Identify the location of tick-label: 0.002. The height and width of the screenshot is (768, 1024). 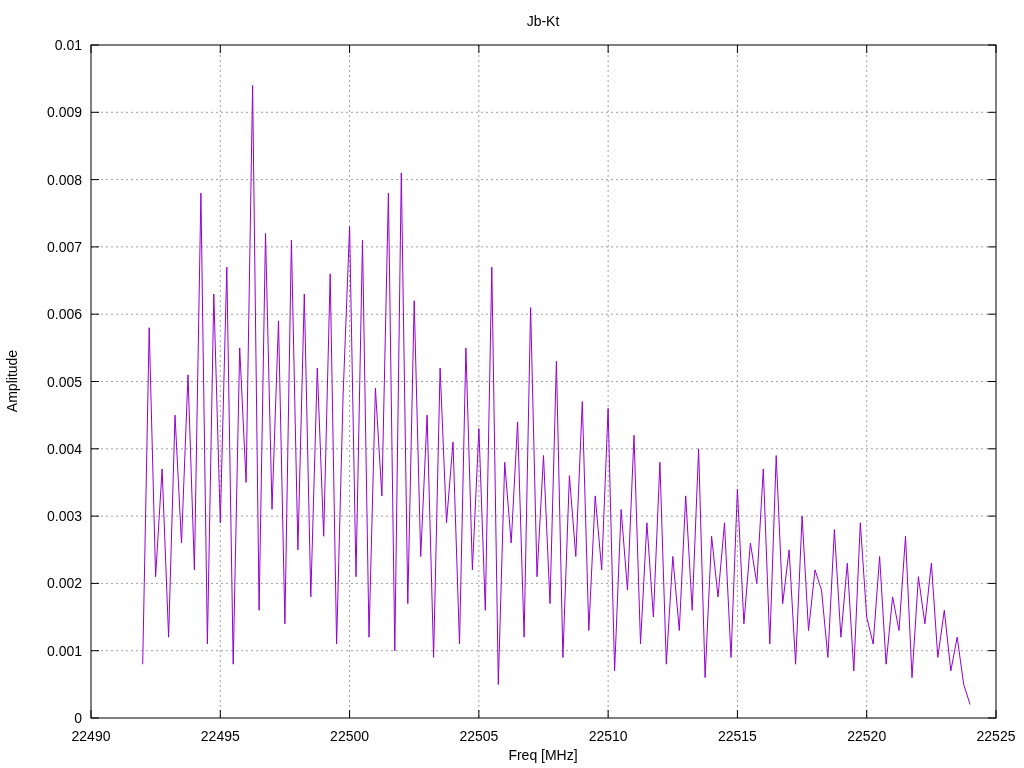
(64, 583).